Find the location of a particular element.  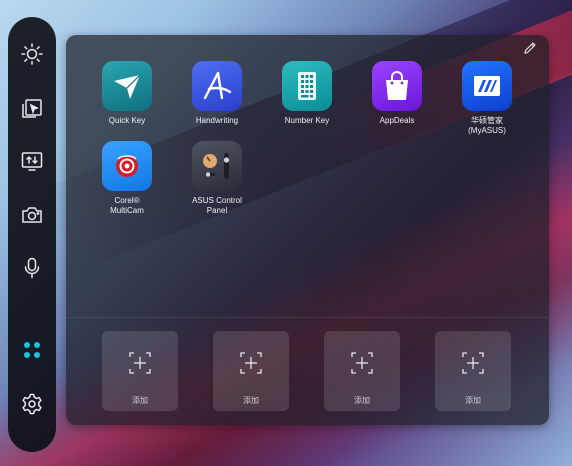

pencil-icon is located at coordinates (530, 48).